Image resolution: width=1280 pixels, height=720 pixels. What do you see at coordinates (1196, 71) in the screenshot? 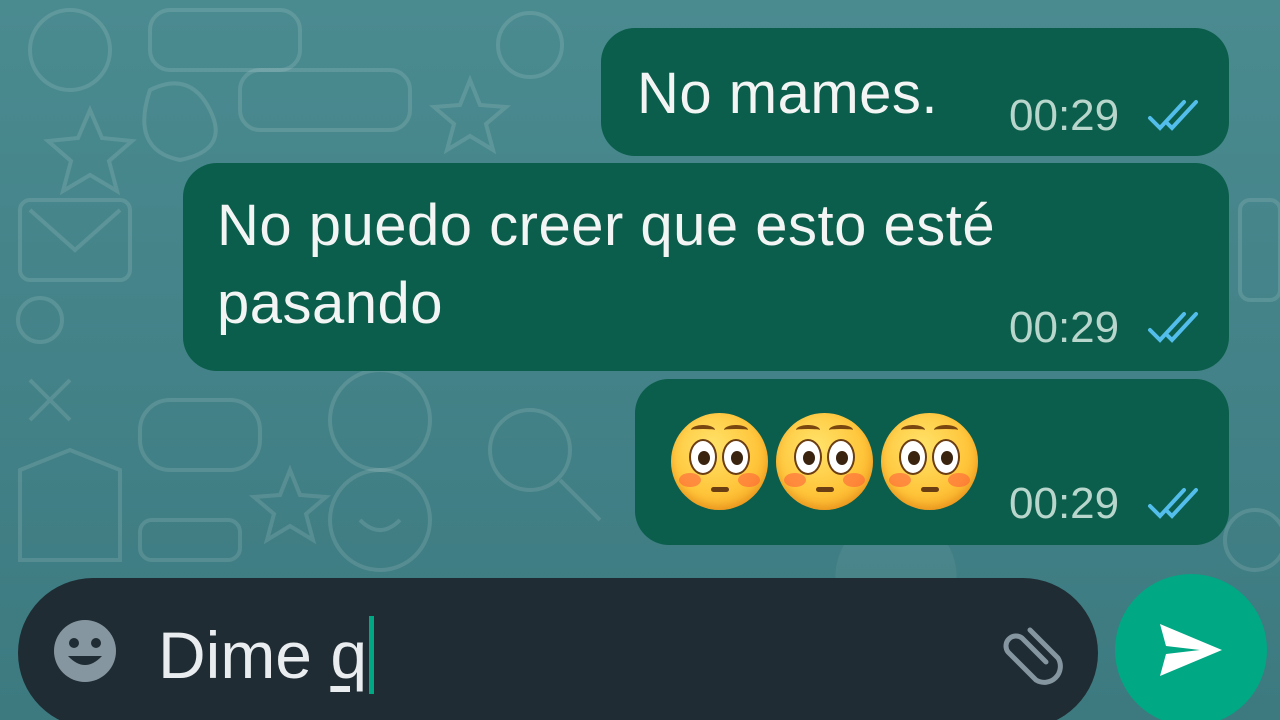
I see `bubble-tail` at bounding box center [1196, 71].